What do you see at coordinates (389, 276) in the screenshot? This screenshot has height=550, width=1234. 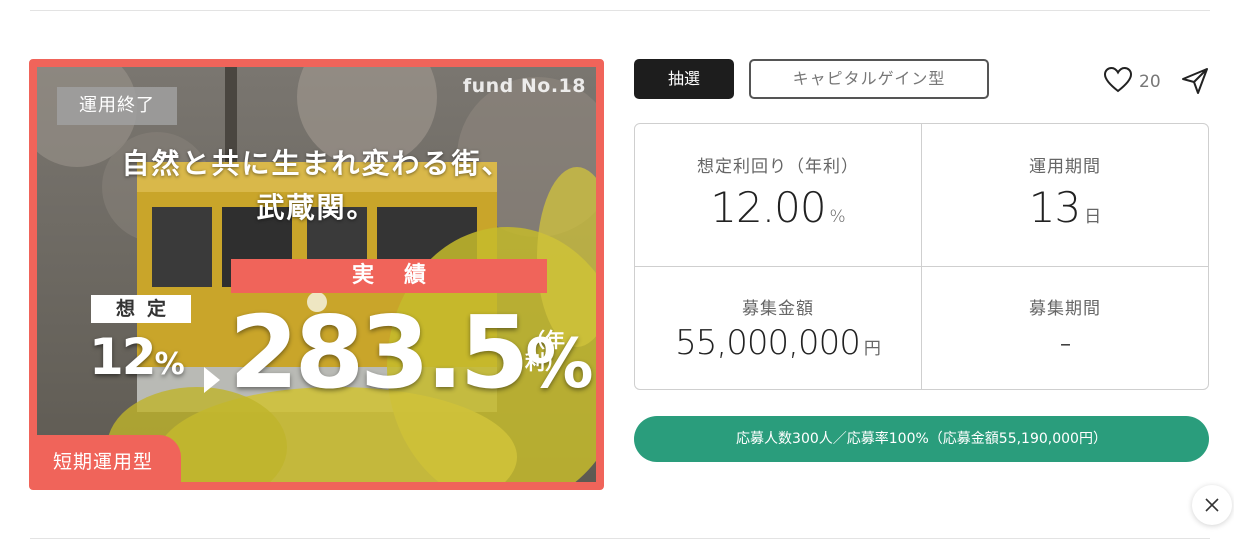 I see `result-label: 実績` at bounding box center [389, 276].